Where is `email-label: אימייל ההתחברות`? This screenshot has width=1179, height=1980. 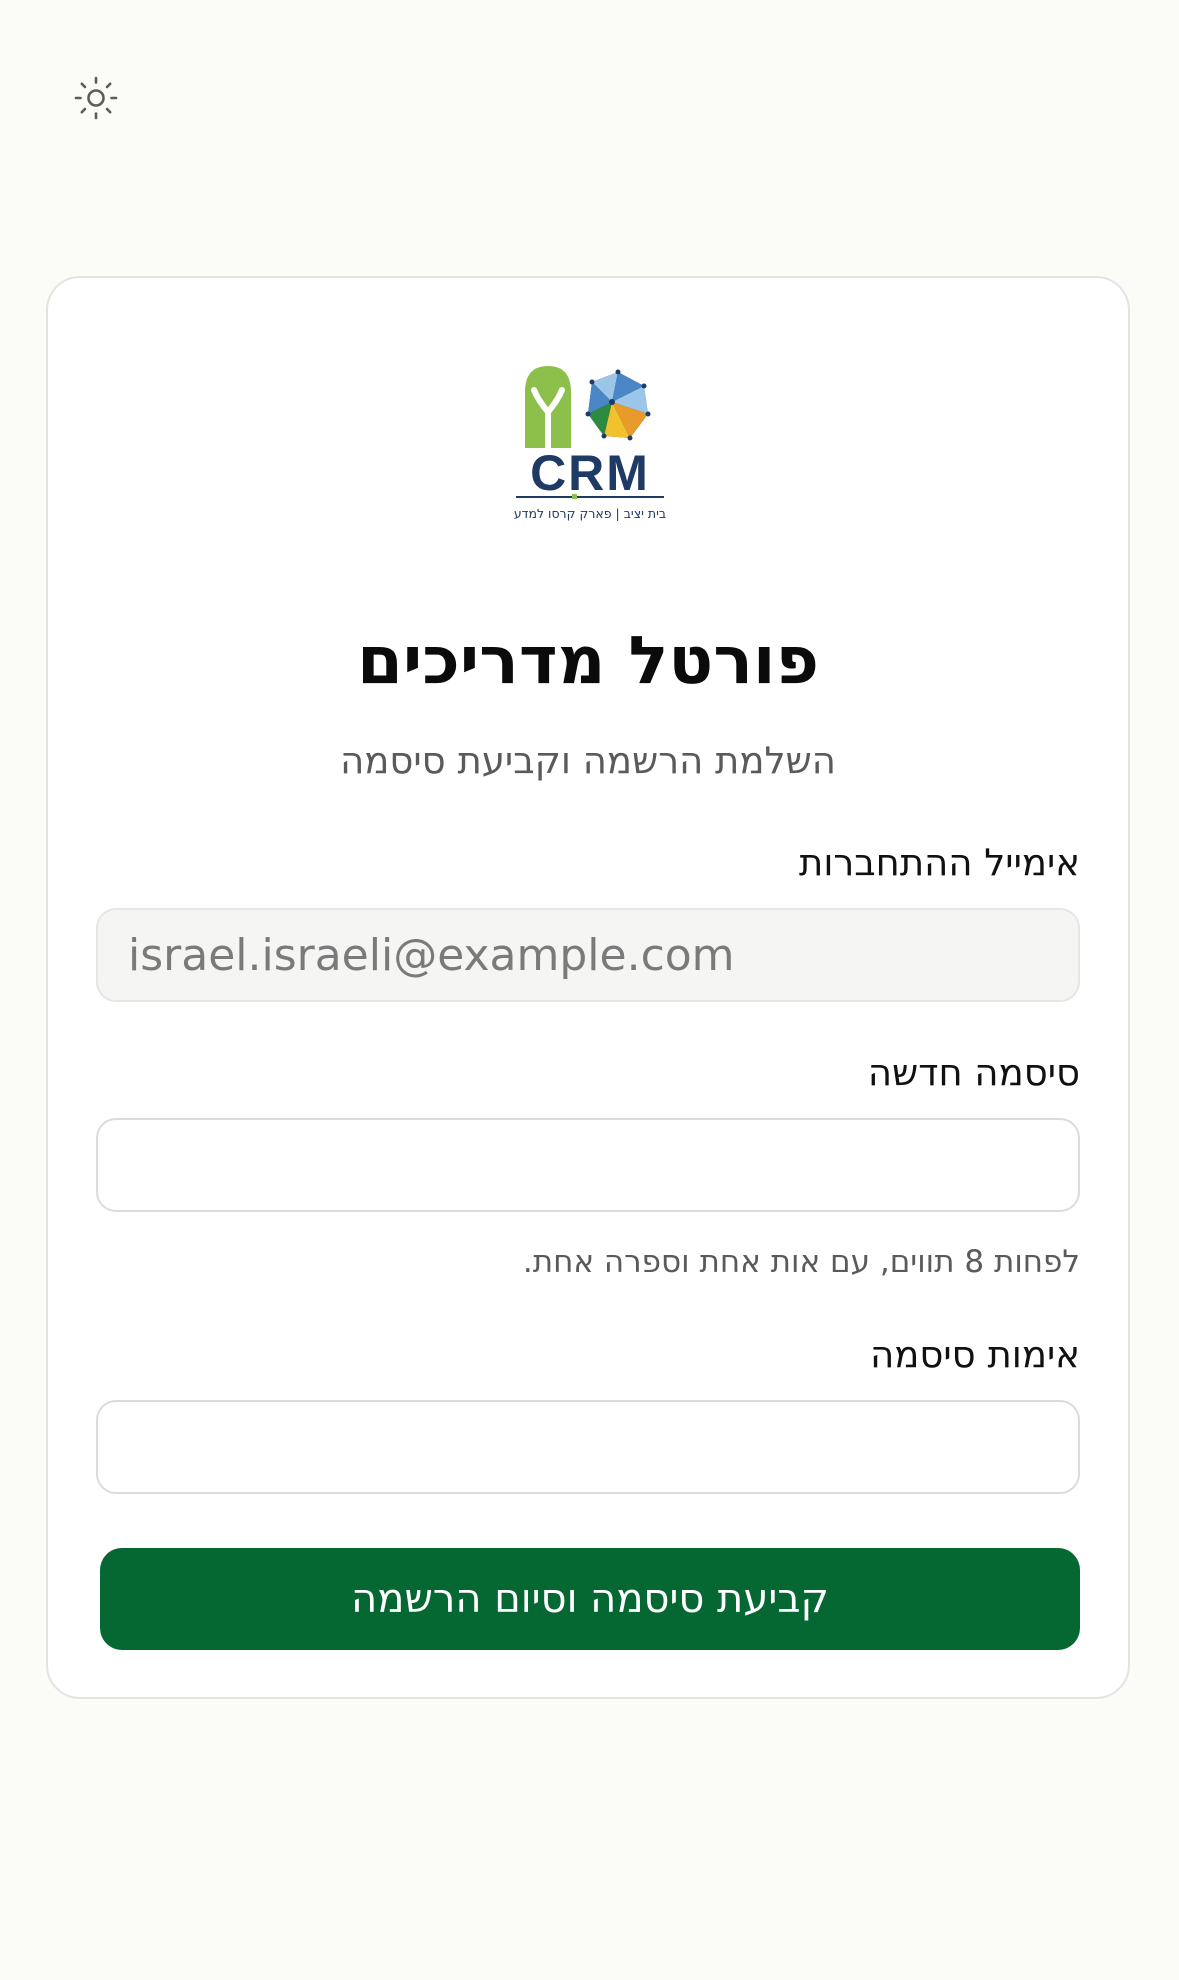 email-label: אימייל ההתחברות is located at coordinates (939, 862).